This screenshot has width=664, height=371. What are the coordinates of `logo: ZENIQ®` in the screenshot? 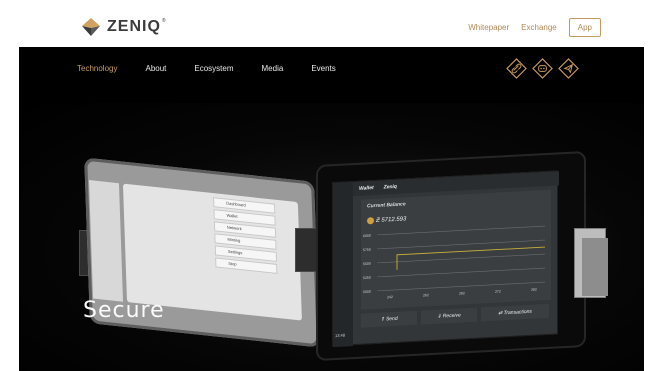 It's located at (124, 27).